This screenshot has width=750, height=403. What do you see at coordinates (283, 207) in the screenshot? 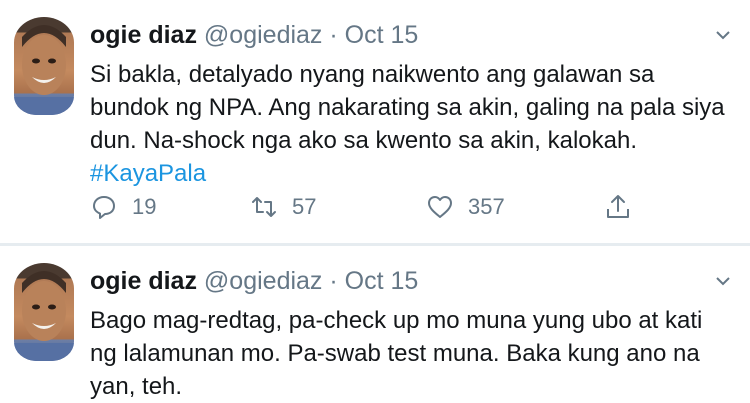
I see `retweet-button: 57` at bounding box center [283, 207].